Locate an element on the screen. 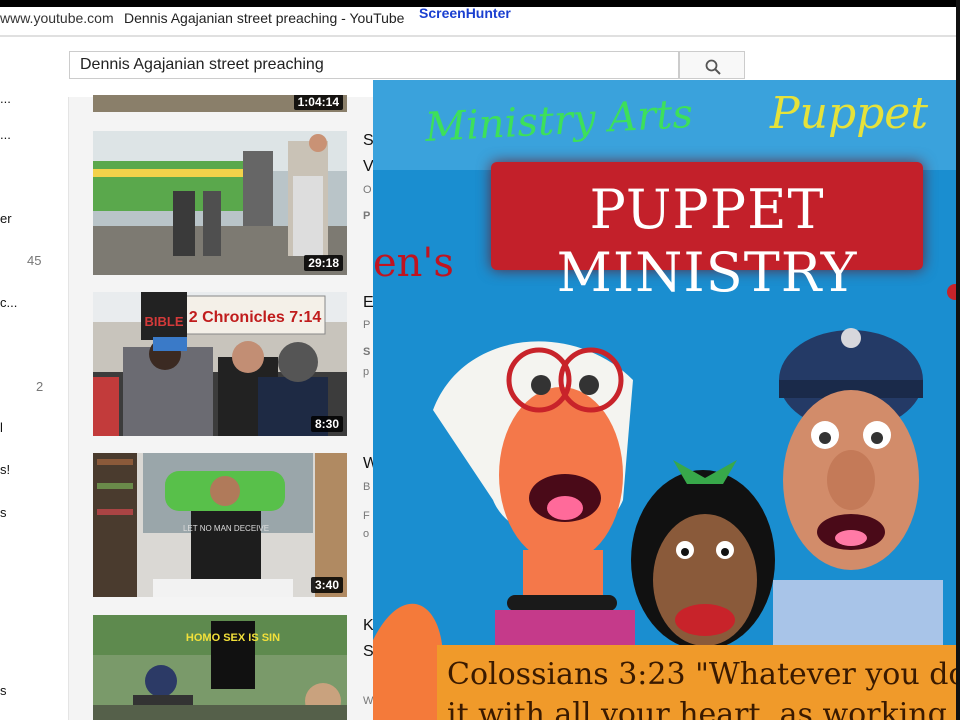 This screenshot has width=960, height=720. video-thumbnail: LET NO MAN DECEIVE 3:40 is located at coordinates (220, 525).